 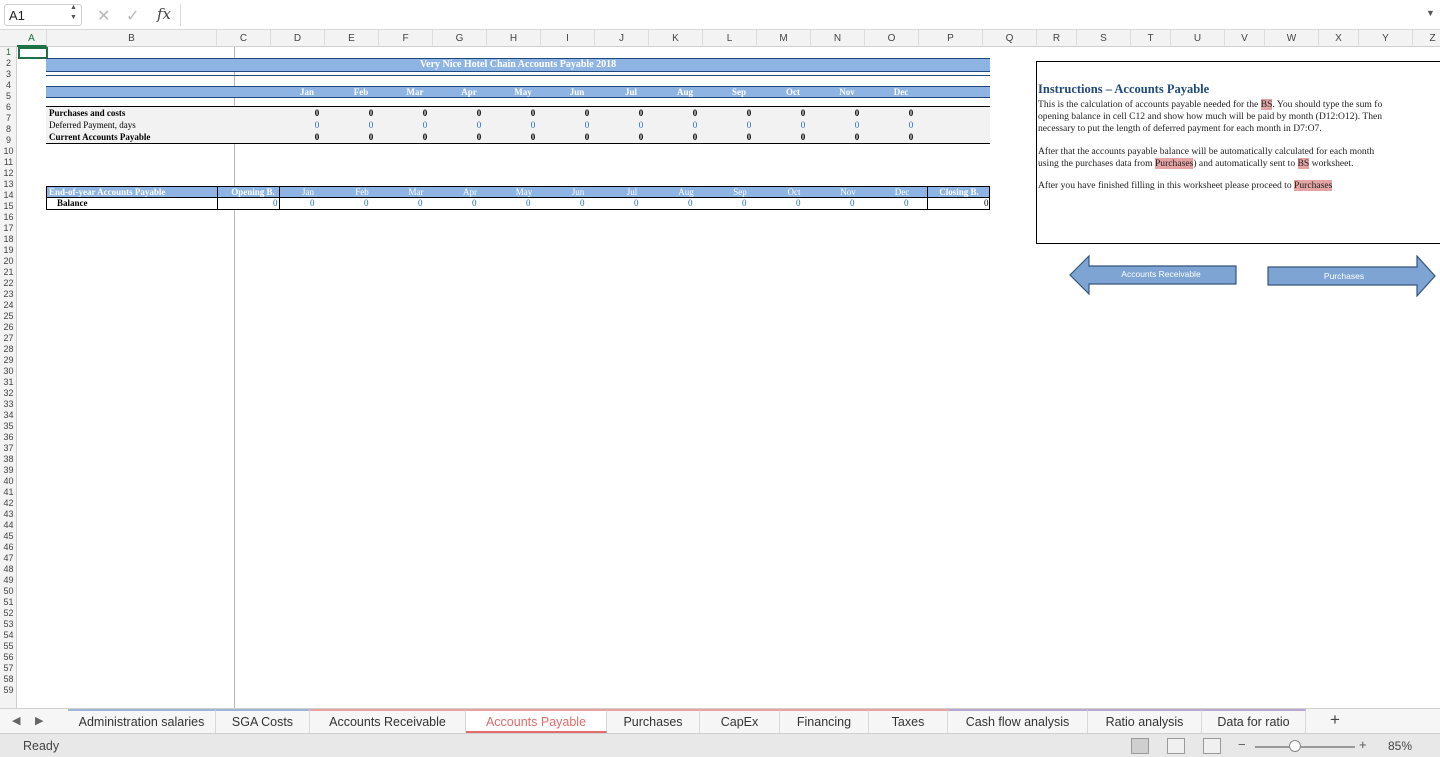 What do you see at coordinates (1292, 38) in the screenshot?
I see `column-header-w: W` at bounding box center [1292, 38].